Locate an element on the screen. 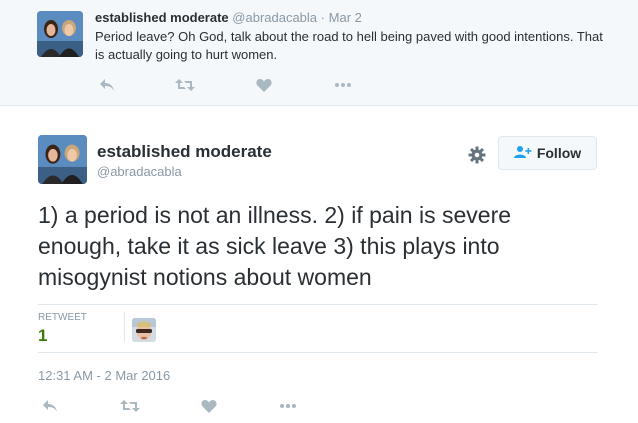 Image resolution: width=638 pixels, height=423 pixels. follow-button: Follow is located at coordinates (547, 153).